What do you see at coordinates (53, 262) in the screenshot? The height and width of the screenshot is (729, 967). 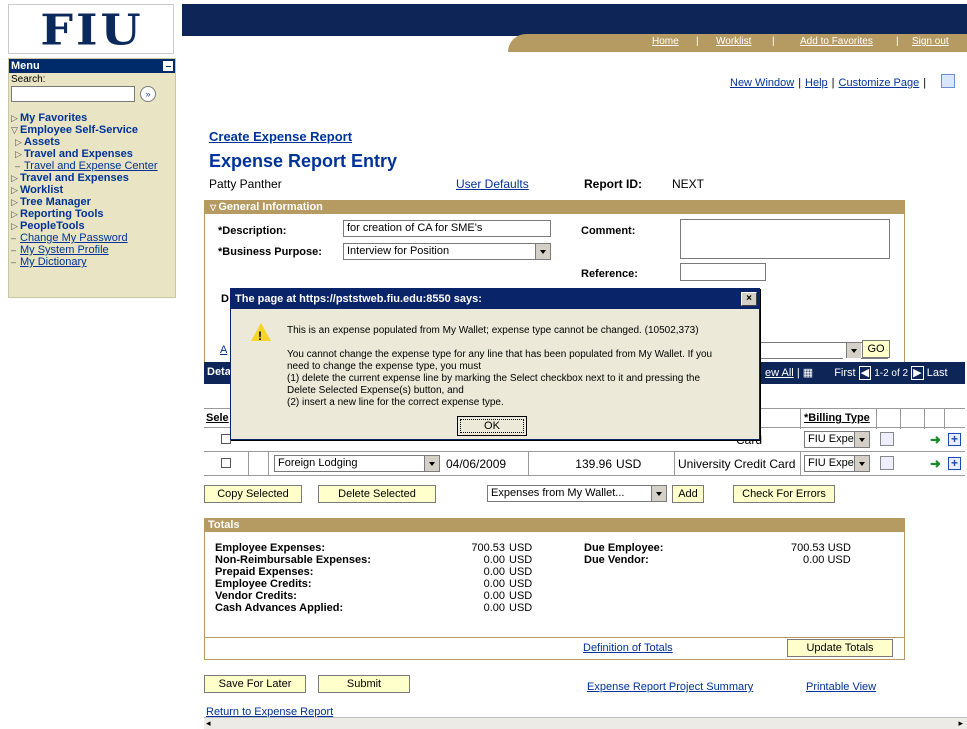 I see `menu-item-label: My Dictionary` at bounding box center [53, 262].